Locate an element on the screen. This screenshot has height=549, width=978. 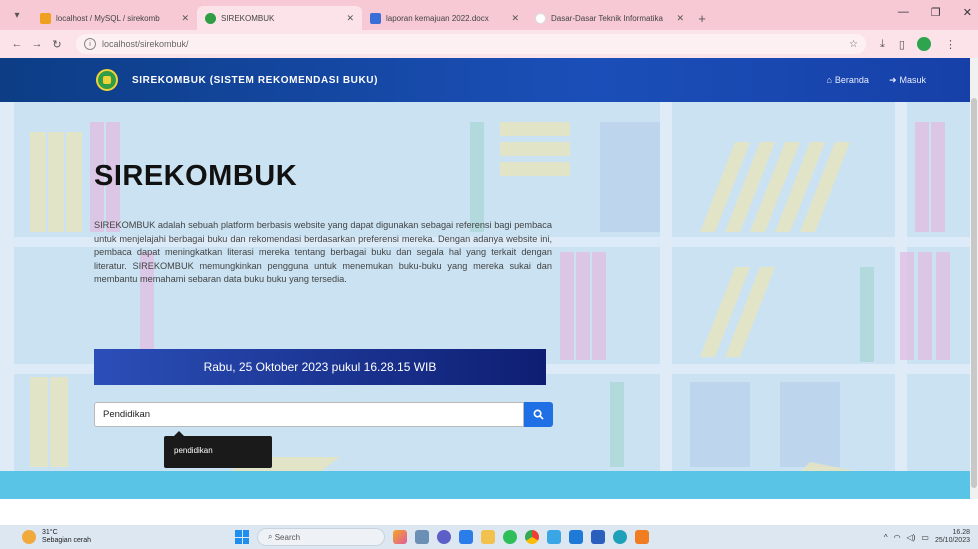
hero-title: SIREKOMBUK is located at coordinates (196, 176).